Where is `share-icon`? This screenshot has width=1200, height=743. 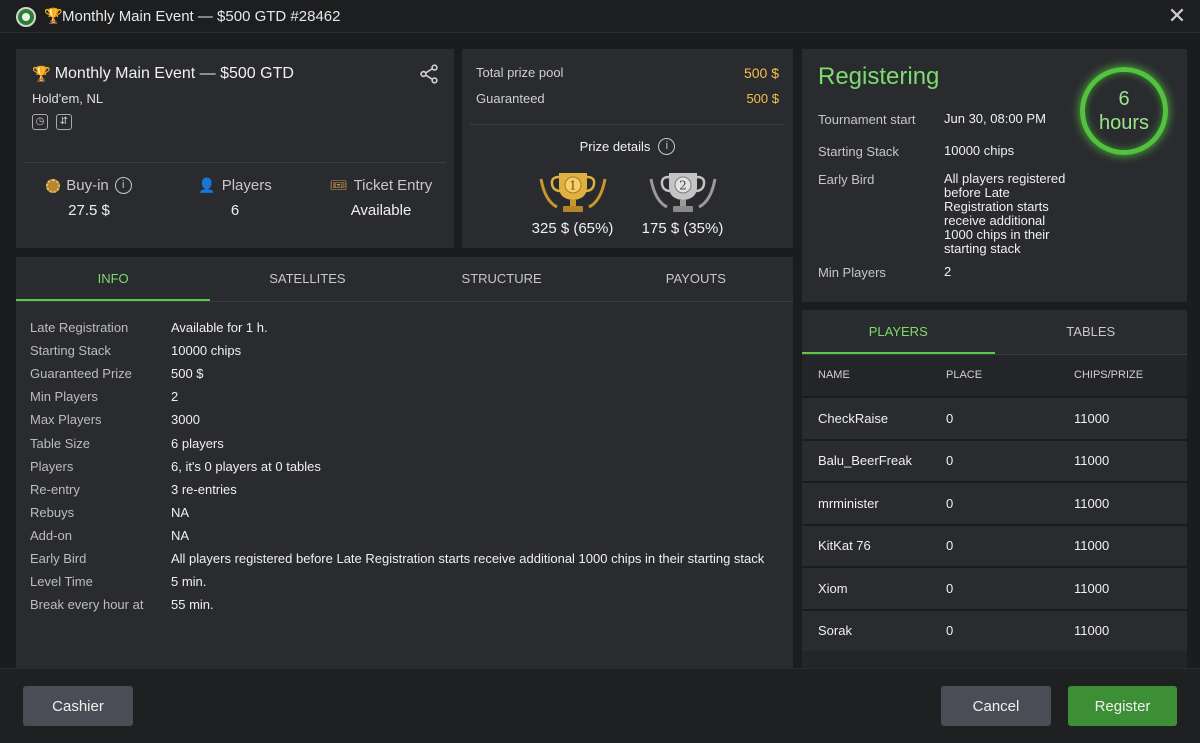 share-icon is located at coordinates (429, 74).